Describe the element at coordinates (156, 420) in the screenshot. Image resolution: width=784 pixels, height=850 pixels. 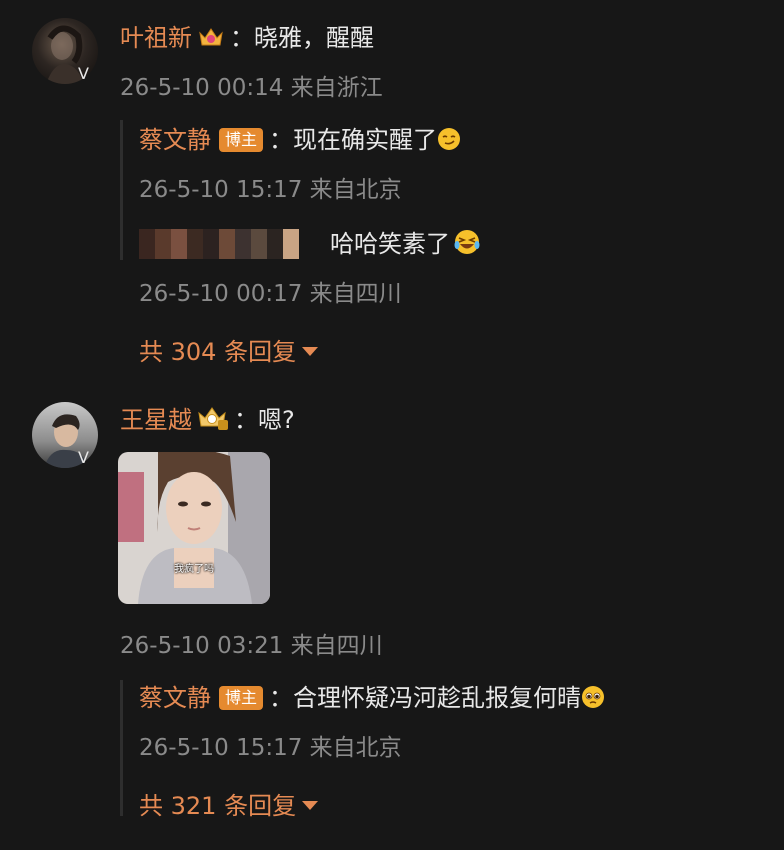
I see `username: 王星越` at that location.